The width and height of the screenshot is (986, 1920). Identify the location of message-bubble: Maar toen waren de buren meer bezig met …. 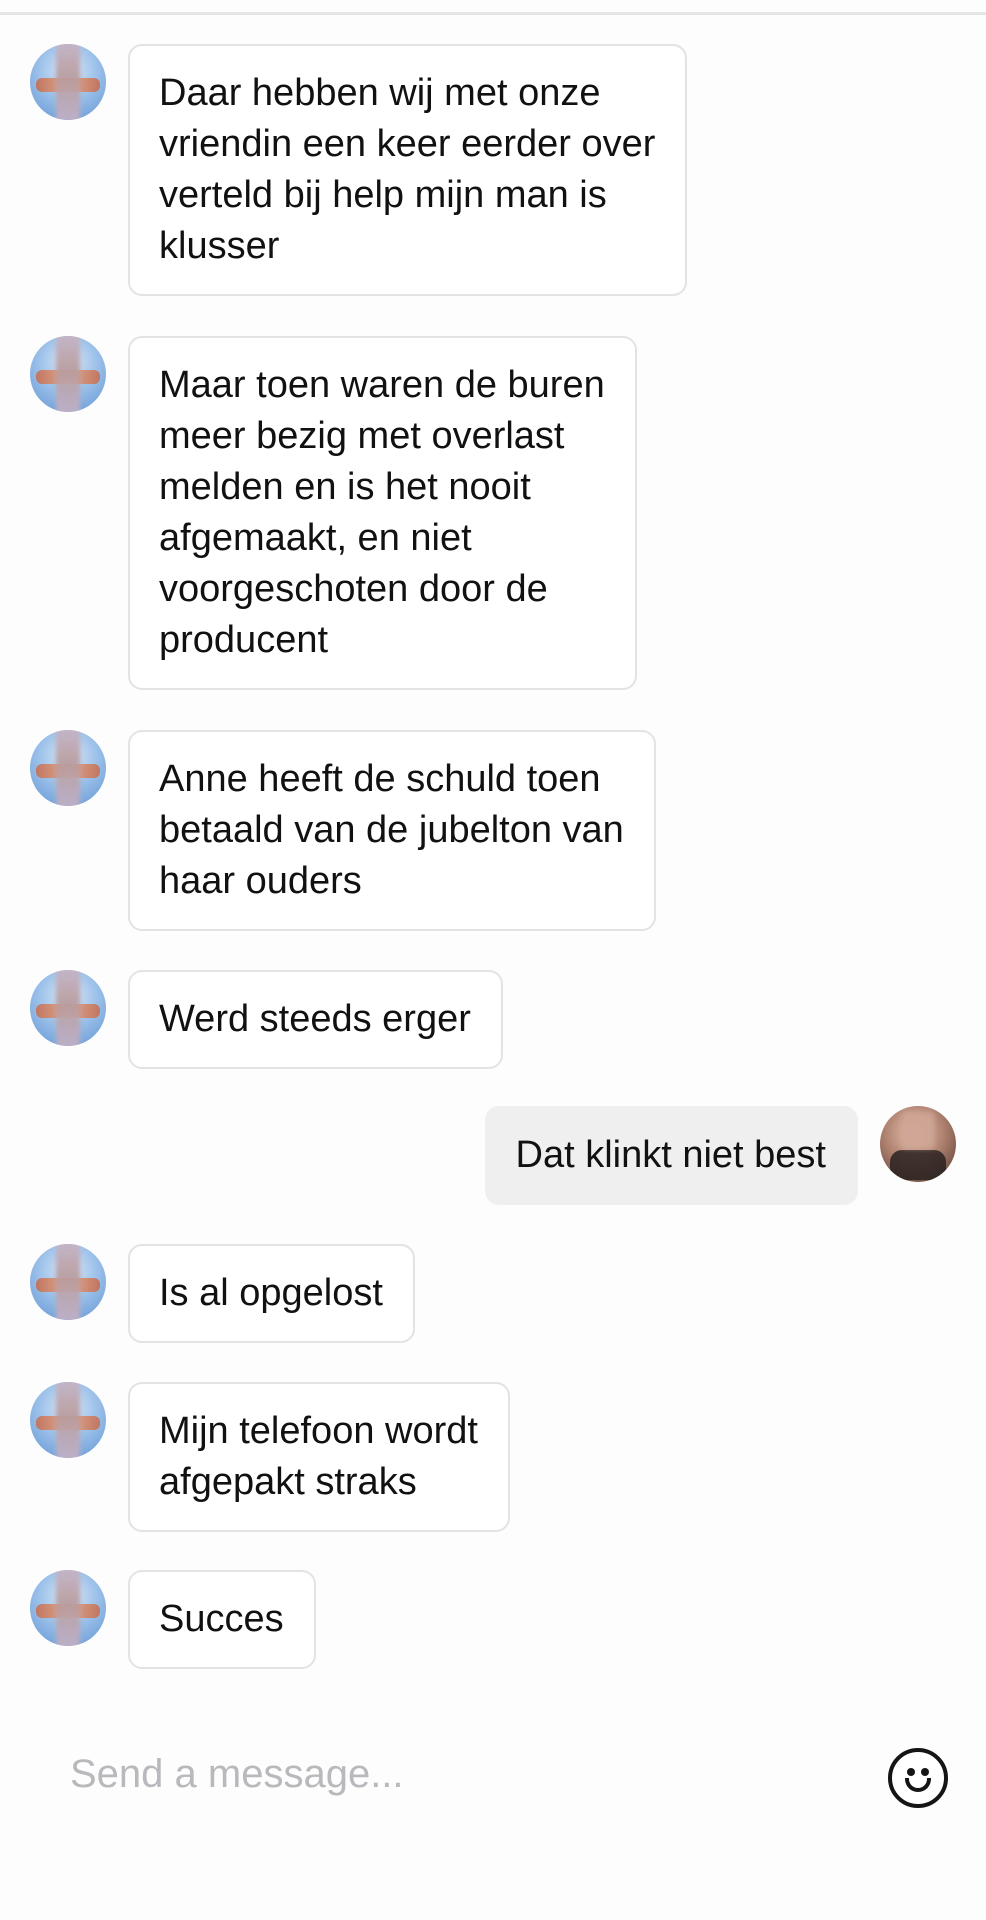
(382, 513).